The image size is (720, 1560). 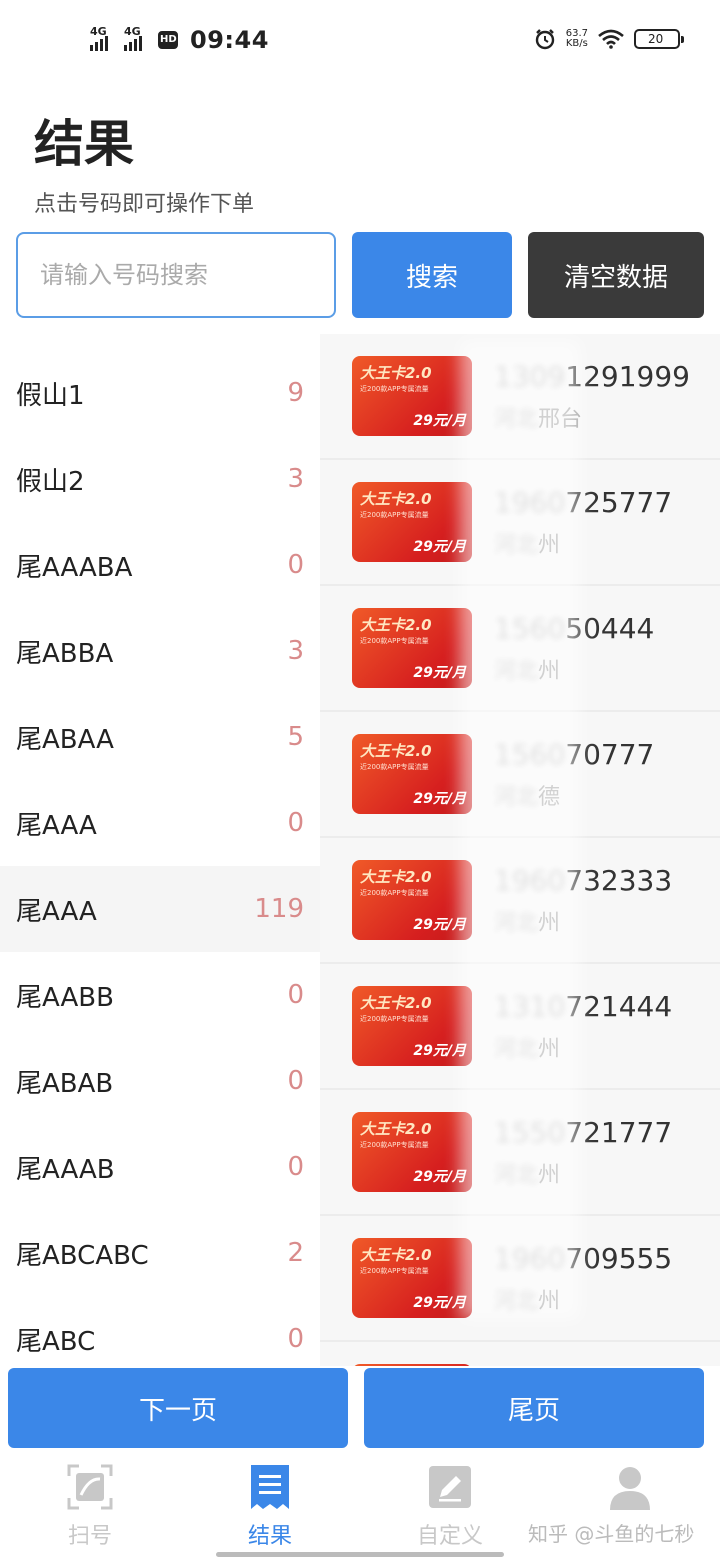 I want to click on status-right: 63.7 KB/s 20, so click(x=609, y=39).